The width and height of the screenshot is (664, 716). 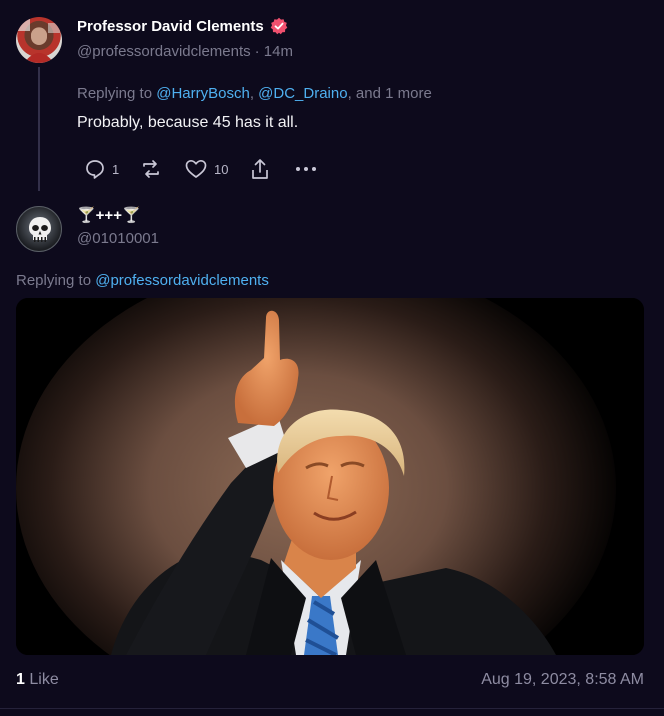 I want to click on tweet-timestamp: Aug 19, 2023, 8:58 AM, so click(x=562, y=679).